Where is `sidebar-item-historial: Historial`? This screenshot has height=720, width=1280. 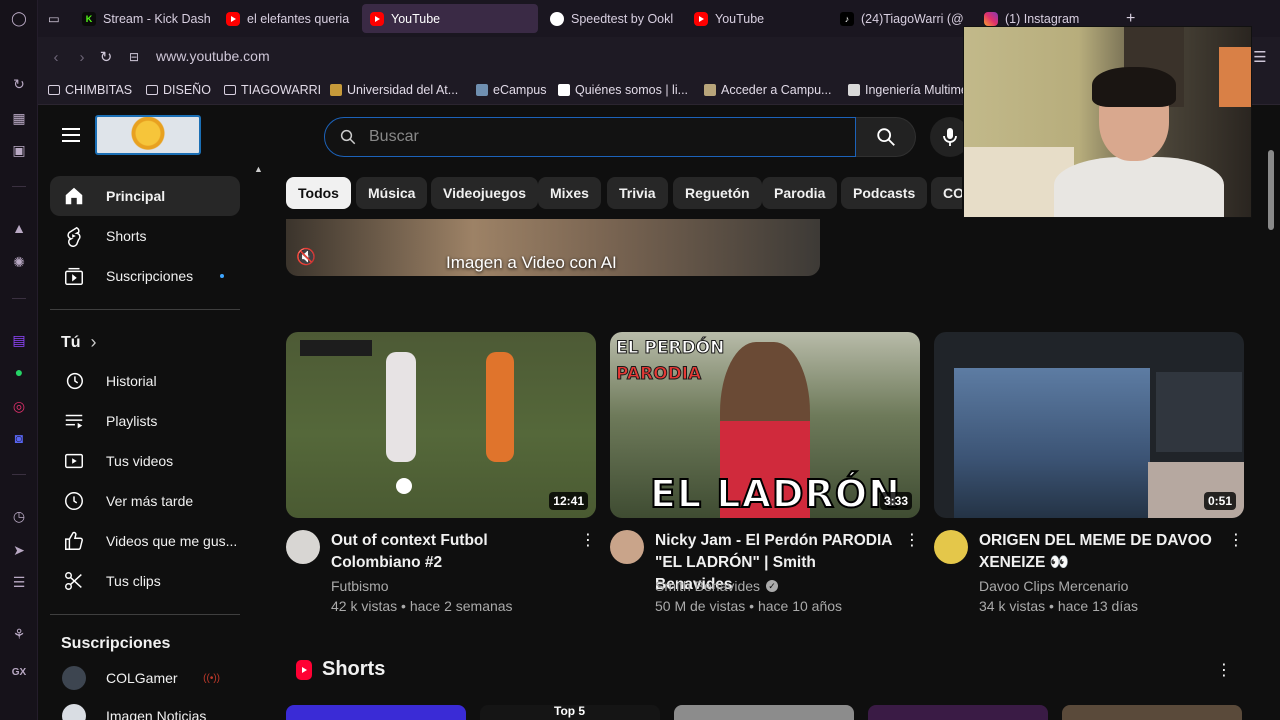
sidebar-item-historial: Historial is located at coordinates (145, 381).